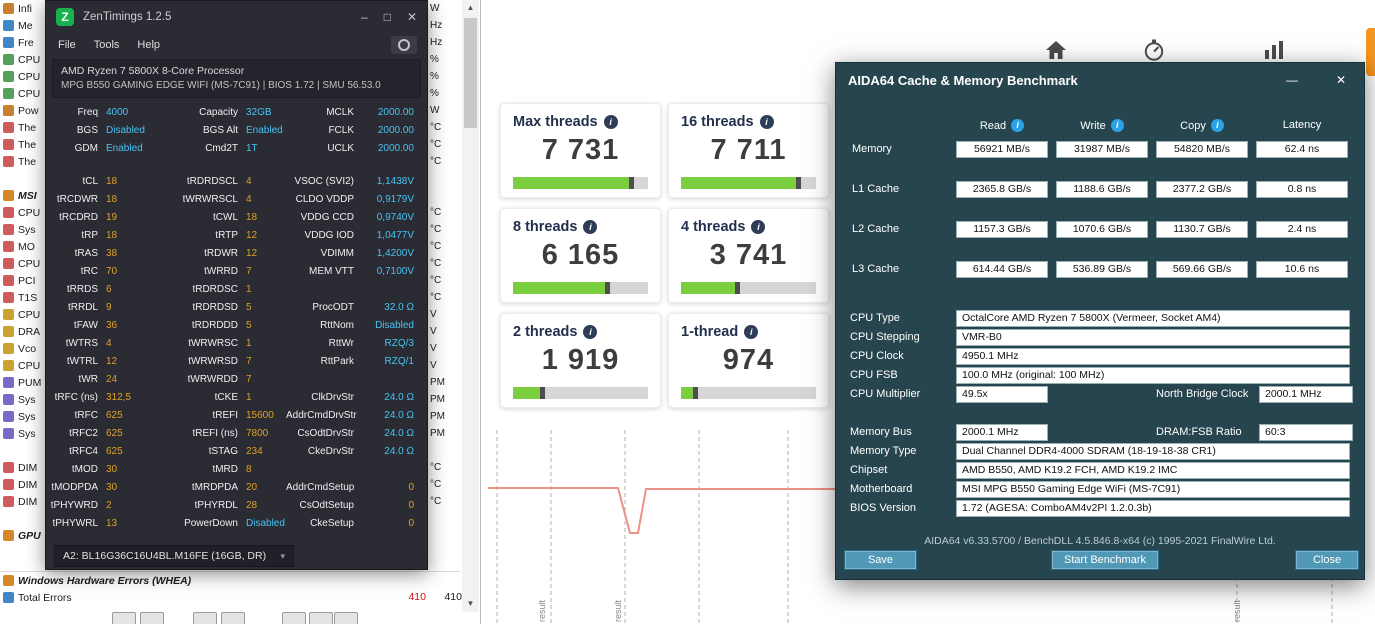  I want to click on screenshot-camera-icon, so click(404, 45).